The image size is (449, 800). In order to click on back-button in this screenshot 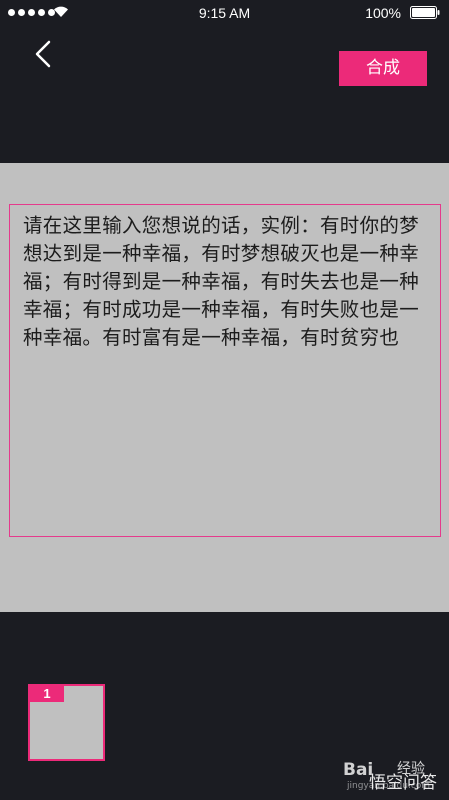, I will do `click(44, 54)`.